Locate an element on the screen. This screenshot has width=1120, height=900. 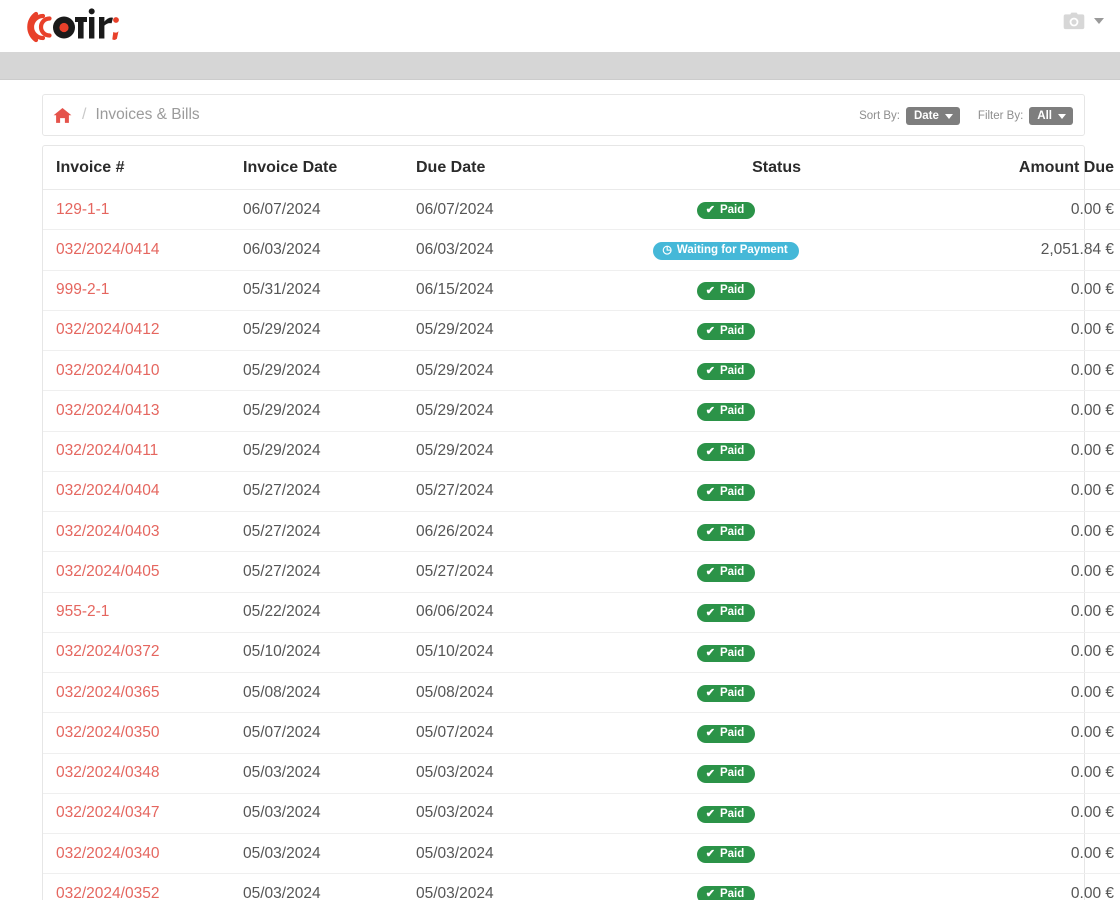
table-controls: Sort By: Date Filter By: All is located at coordinates (966, 116).